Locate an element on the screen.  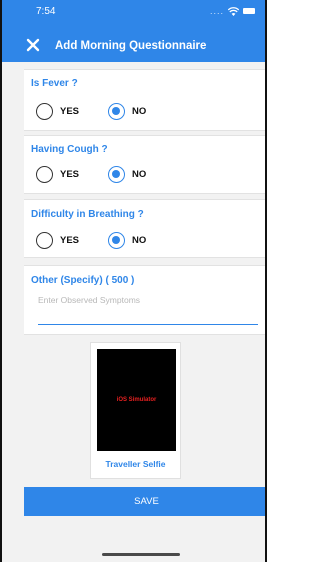
header-bar: 7:54 .... Add Morning Questionnaire is located at coordinates (133, 31).